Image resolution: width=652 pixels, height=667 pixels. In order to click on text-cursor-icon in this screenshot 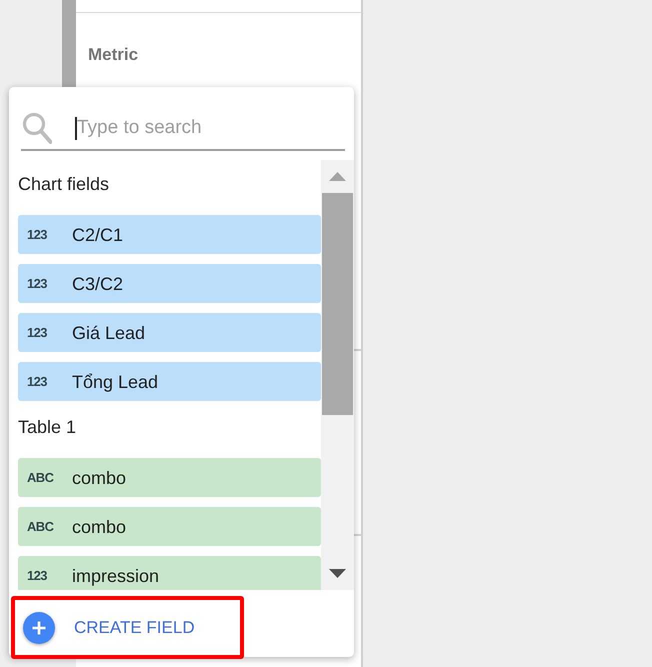, I will do `click(76, 128)`.